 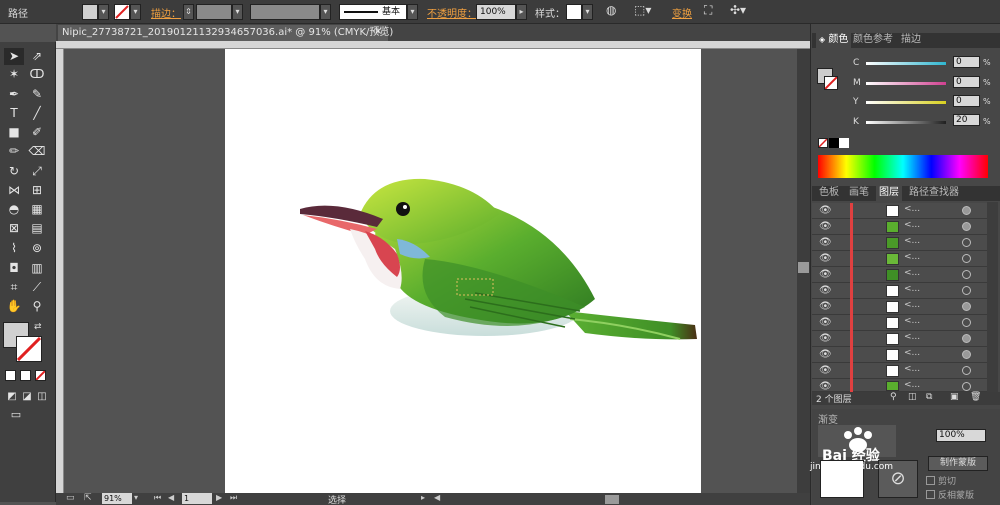 I want to click on artboard-tool-icon: ⌗, so click(x=14, y=287).